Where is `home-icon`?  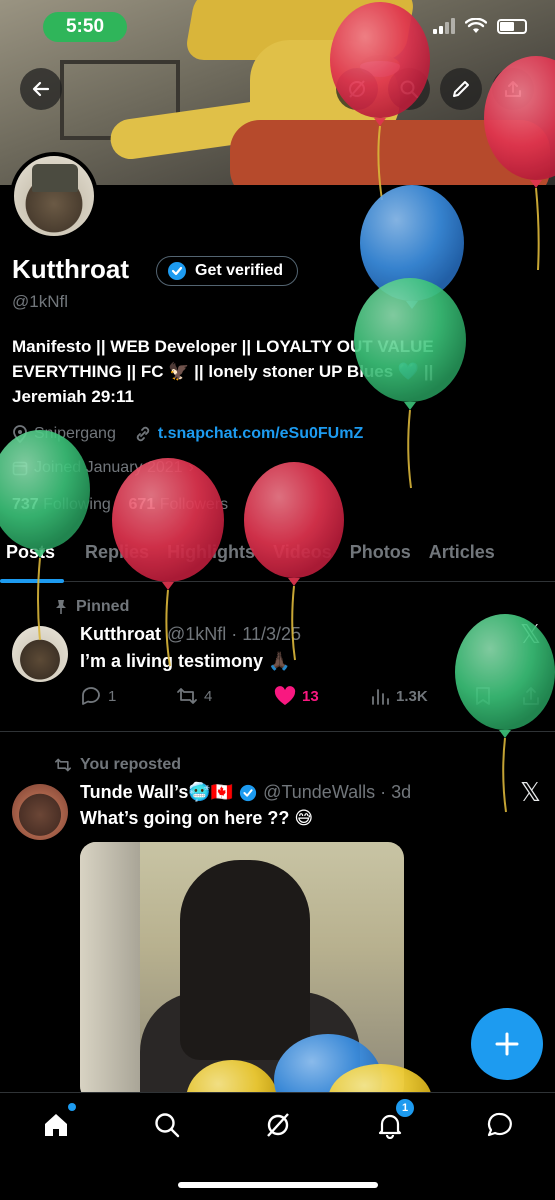
home-icon is located at coordinates (56, 1125).